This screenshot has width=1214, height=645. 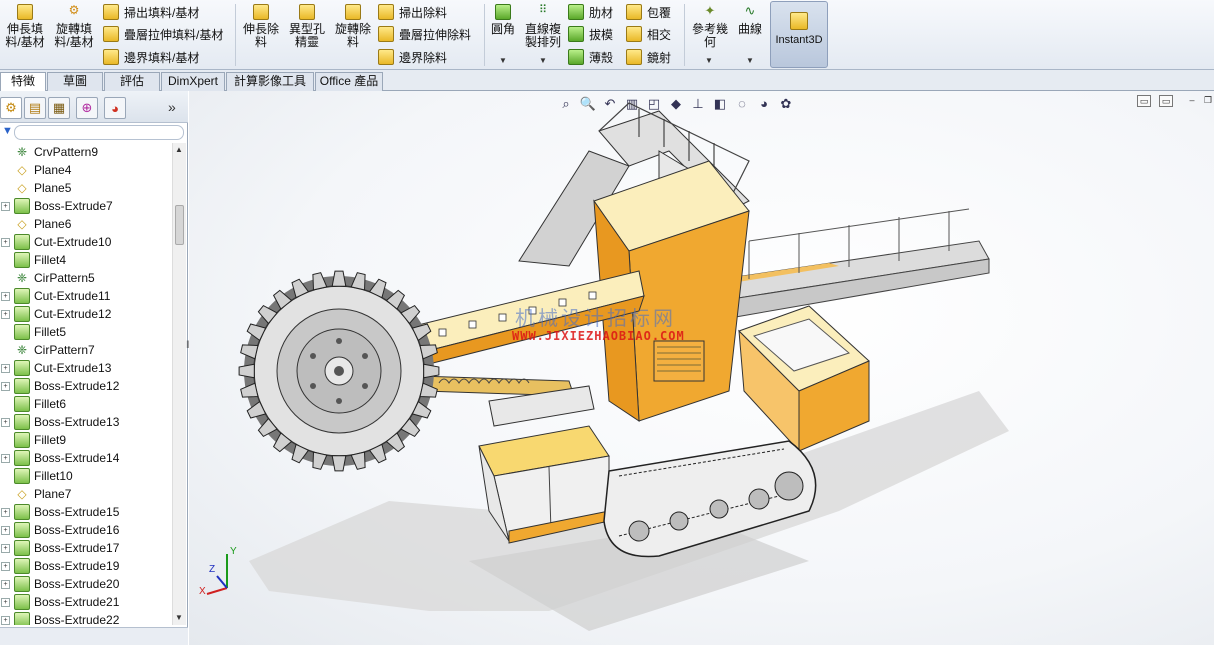 What do you see at coordinates (86, 206) in the screenshot?
I see `tree-item: + Boss-Extrude7` at bounding box center [86, 206].